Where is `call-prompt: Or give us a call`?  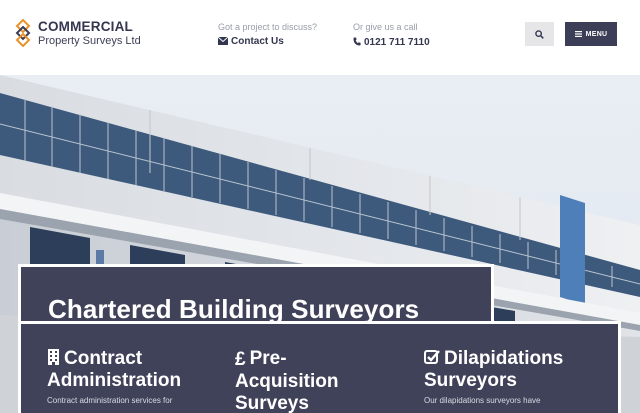
call-prompt: Or give us a call is located at coordinates (385, 27).